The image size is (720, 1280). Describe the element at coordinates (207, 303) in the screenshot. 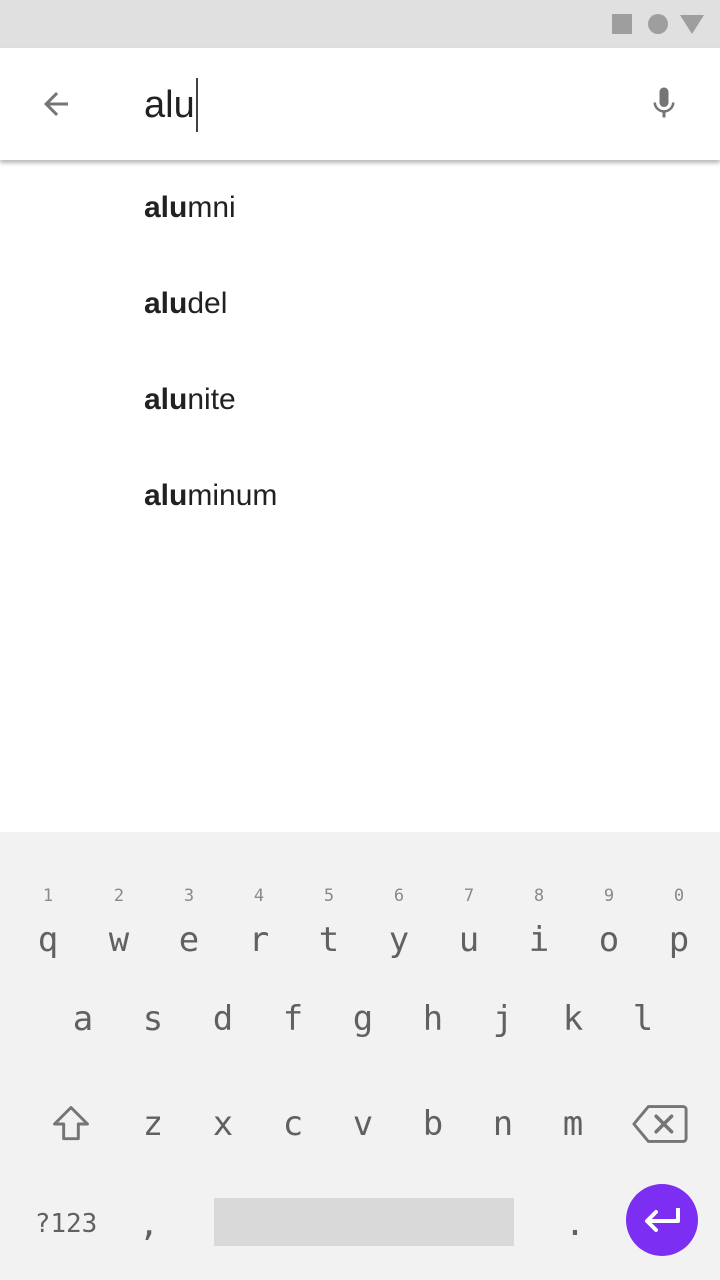

I see `suggestion-rest: del` at that location.